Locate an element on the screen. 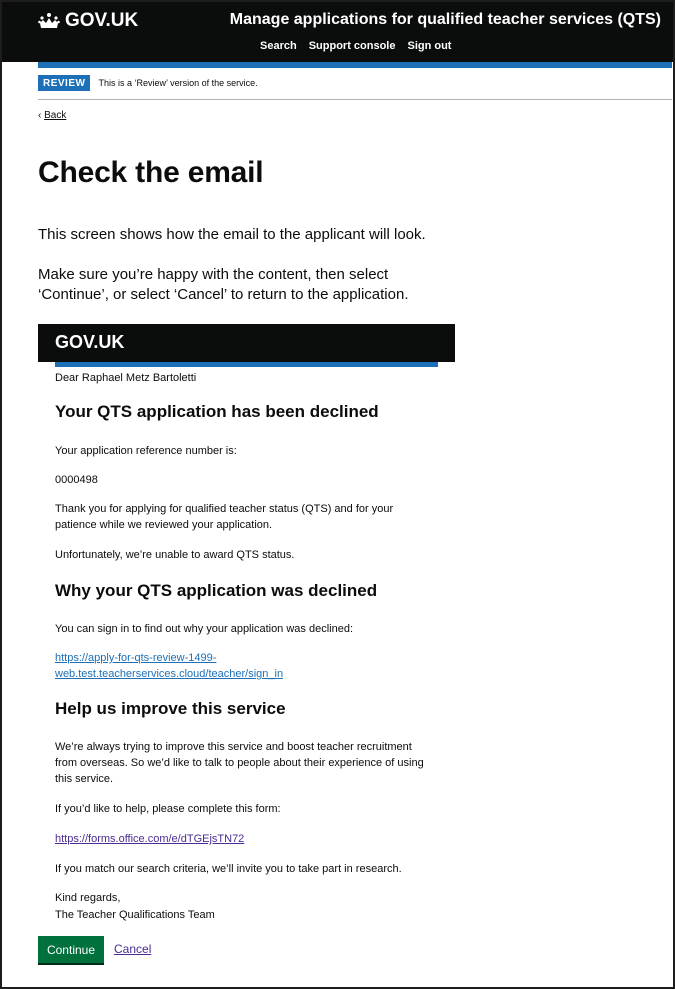 The width and height of the screenshot is (675, 989). continue-button: Continue is located at coordinates (71, 949).